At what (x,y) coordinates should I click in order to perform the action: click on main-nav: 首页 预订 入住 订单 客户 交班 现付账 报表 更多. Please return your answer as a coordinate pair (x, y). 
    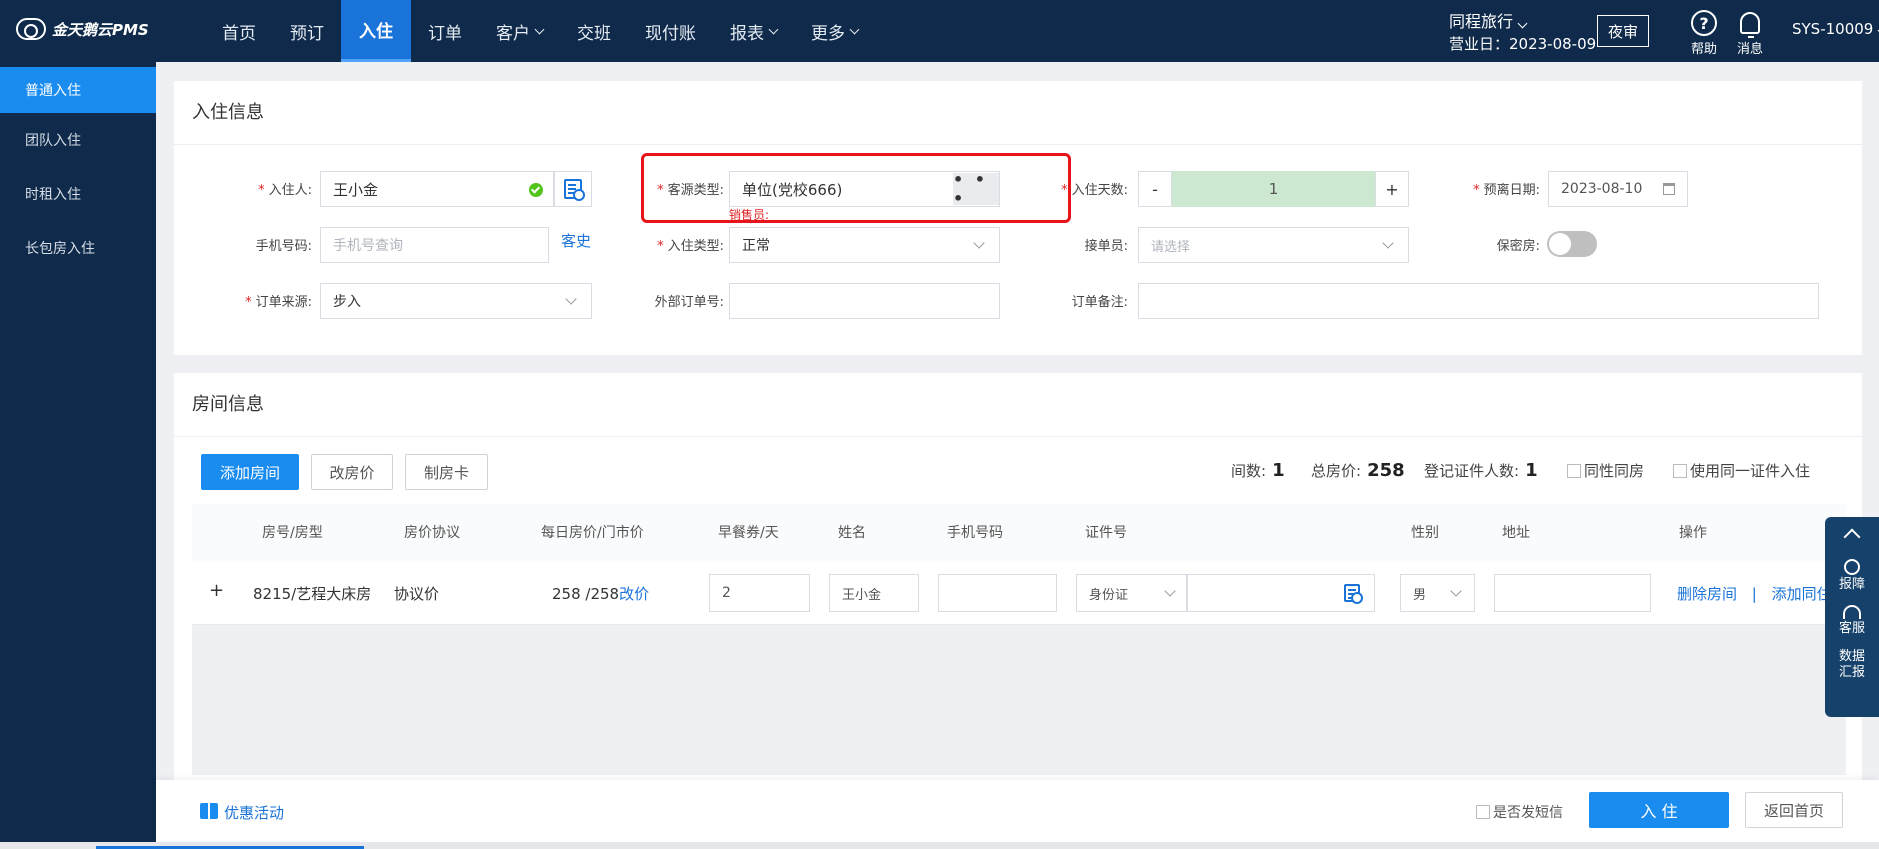
    Looking at the image, I should click on (540, 31).